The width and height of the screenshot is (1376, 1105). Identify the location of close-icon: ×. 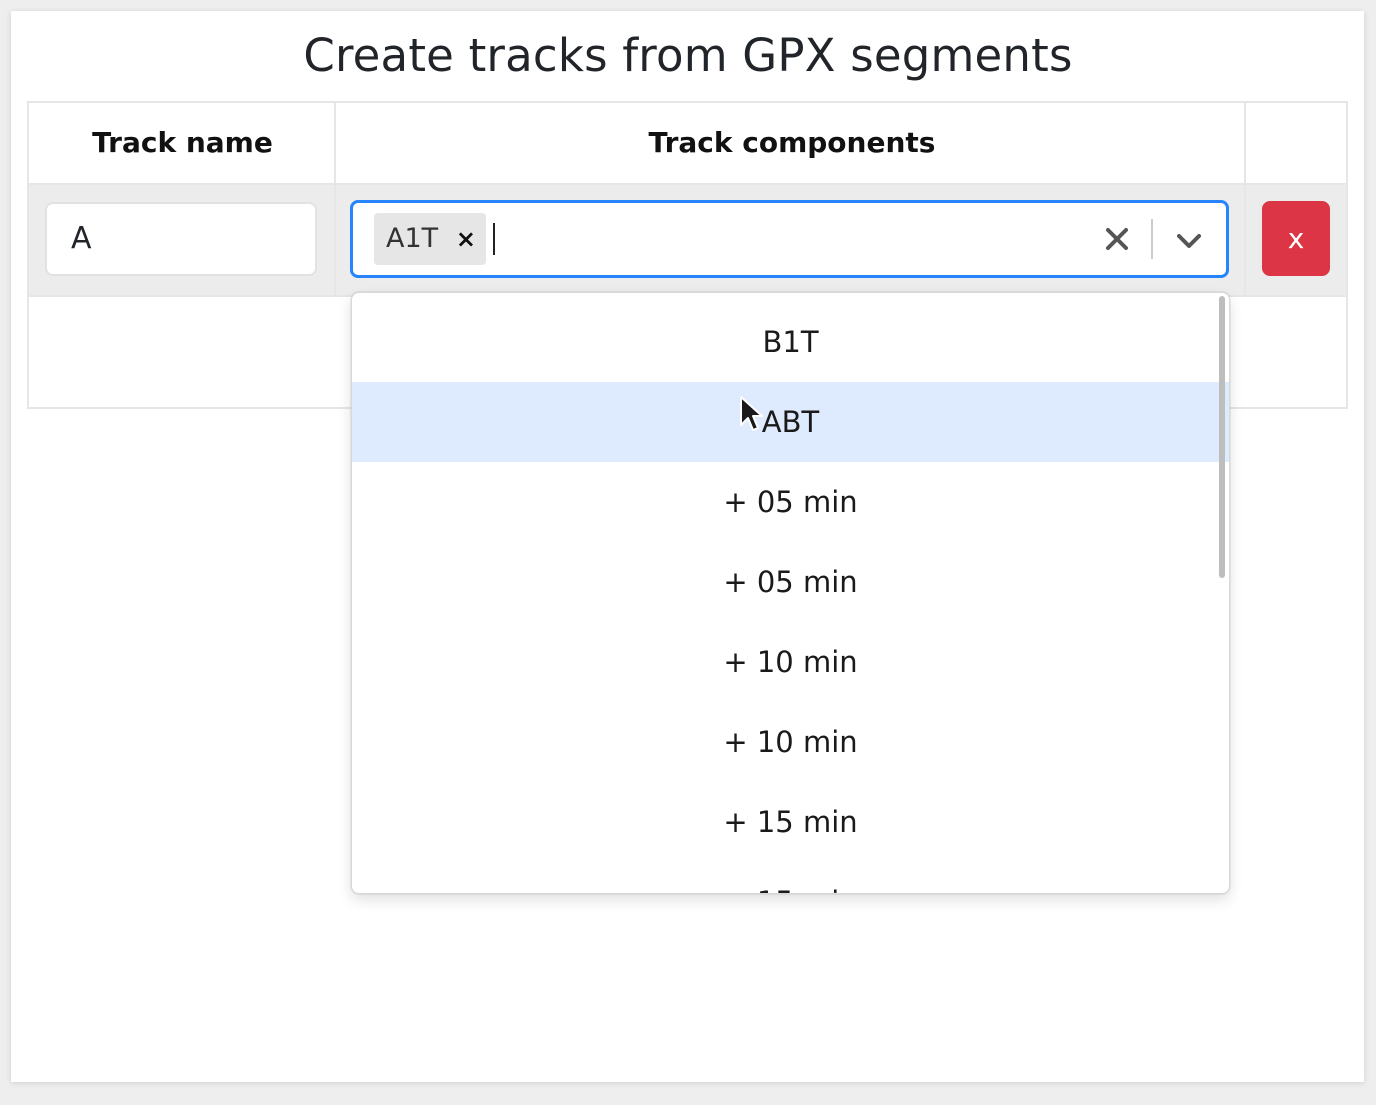
(466, 239).